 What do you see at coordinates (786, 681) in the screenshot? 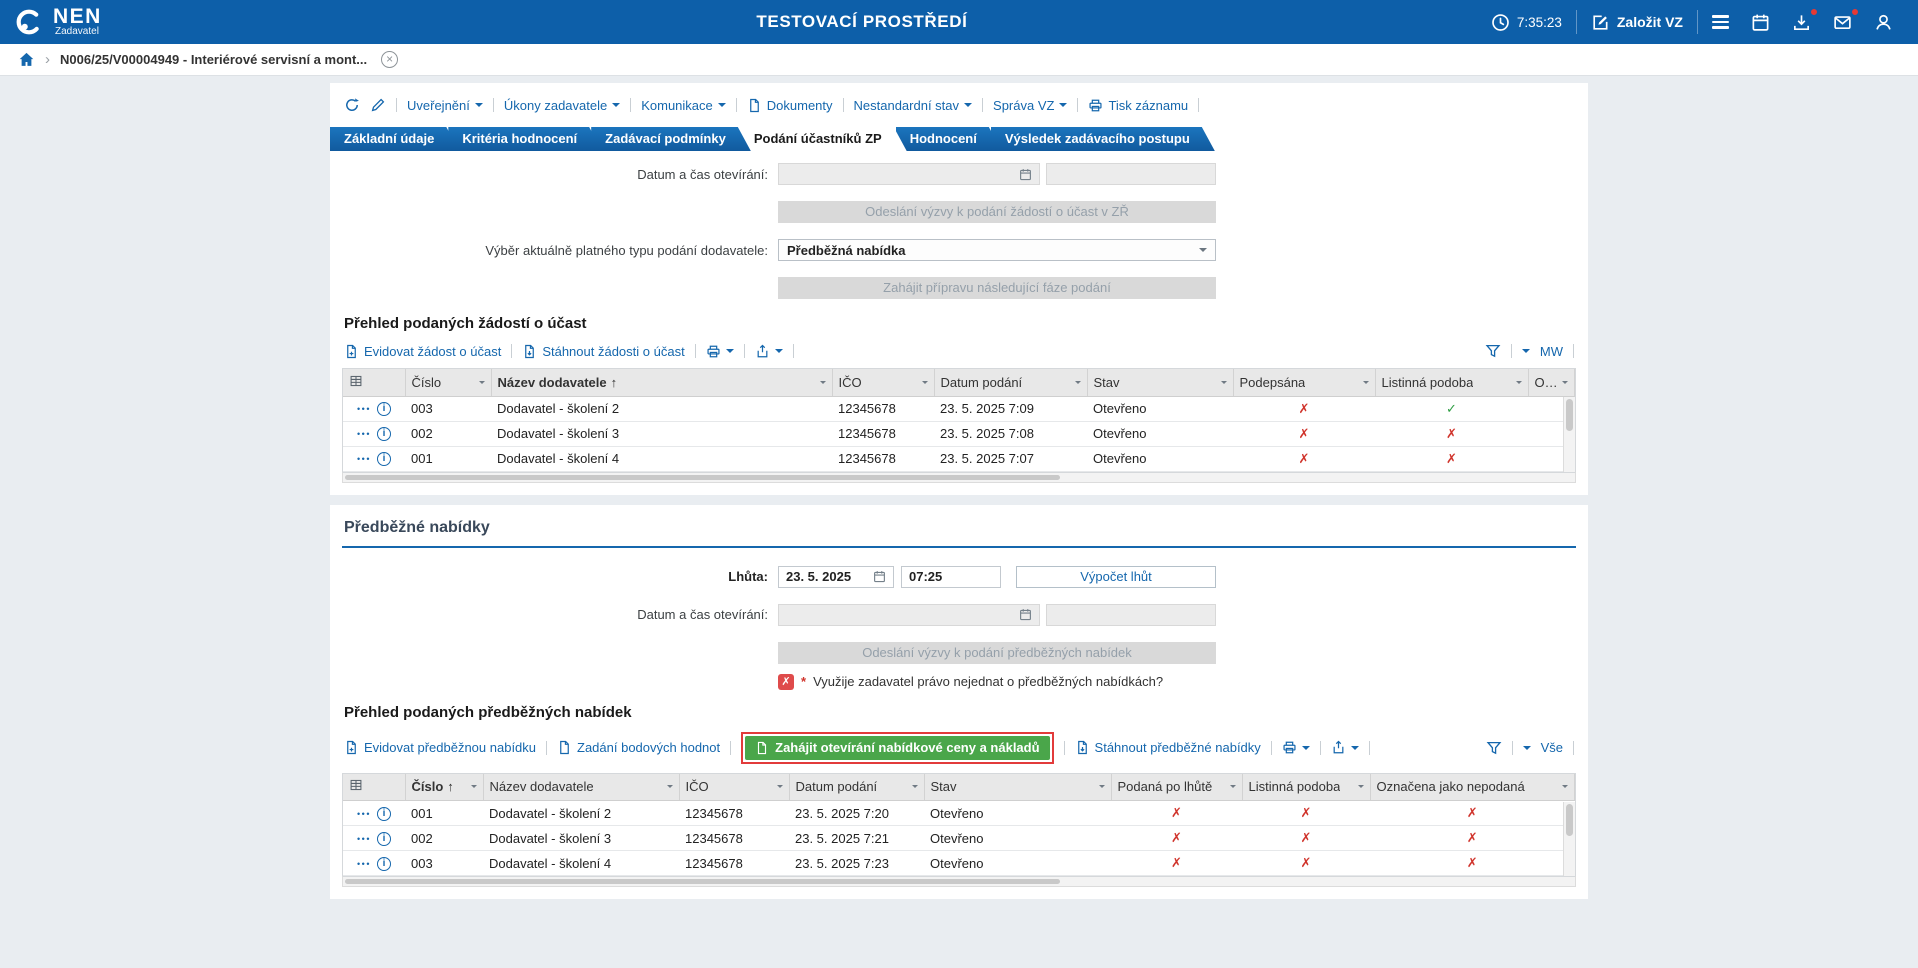
I see `checkbox-no-icon` at bounding box center [786, 681].